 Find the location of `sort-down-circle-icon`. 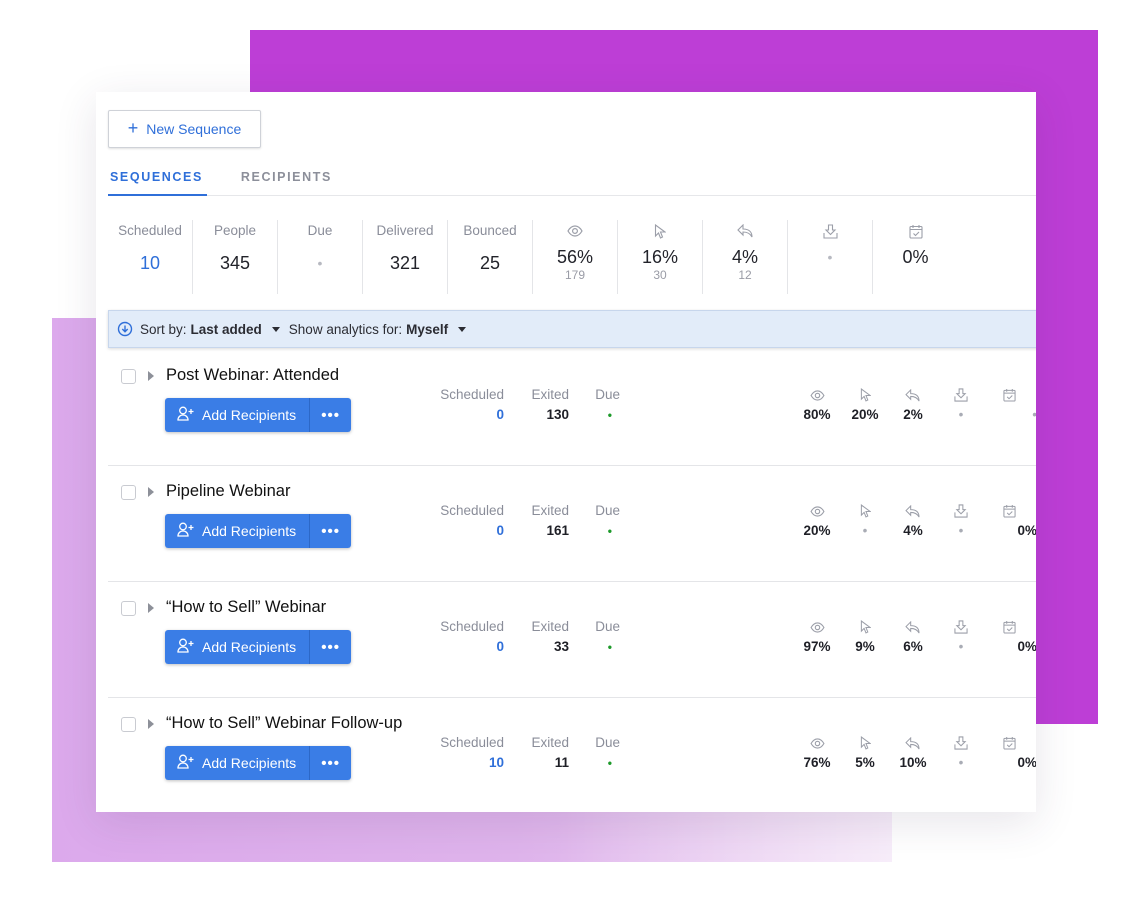

sort-down-circle-icon is located at coordinates (125, 329).